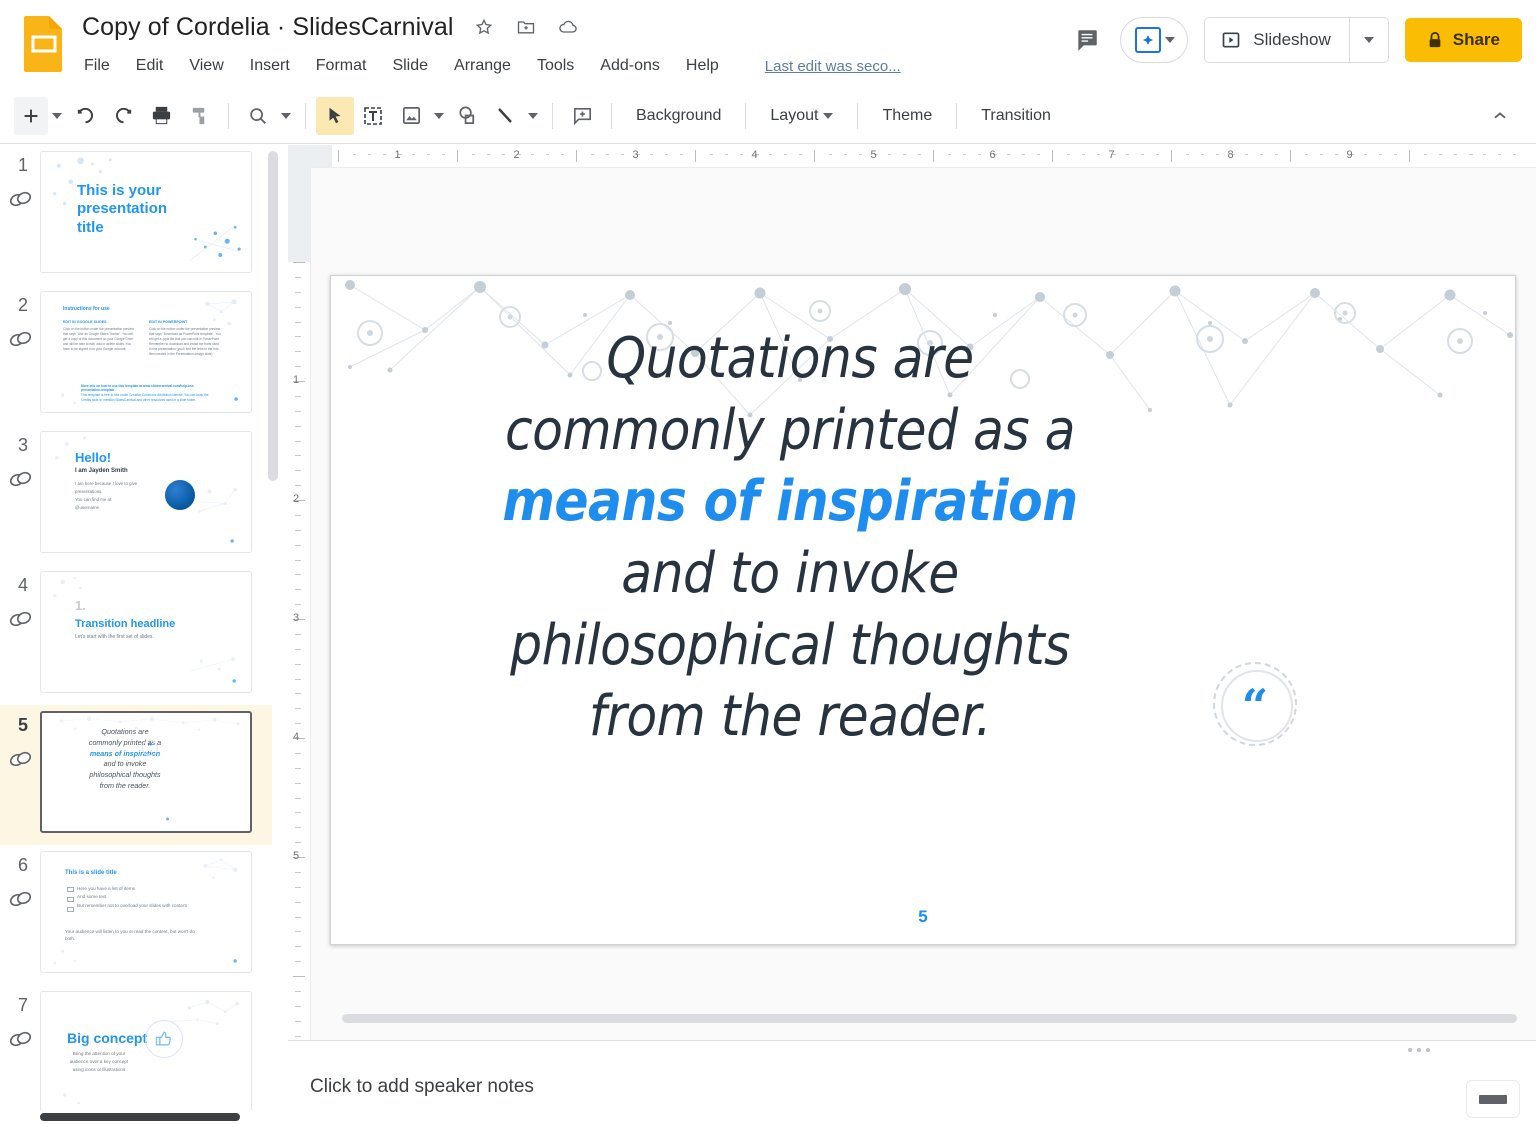 Image resolution: width=1536 pixels, height=1124 pixels. I want to click on print-button, so click(161, 116).